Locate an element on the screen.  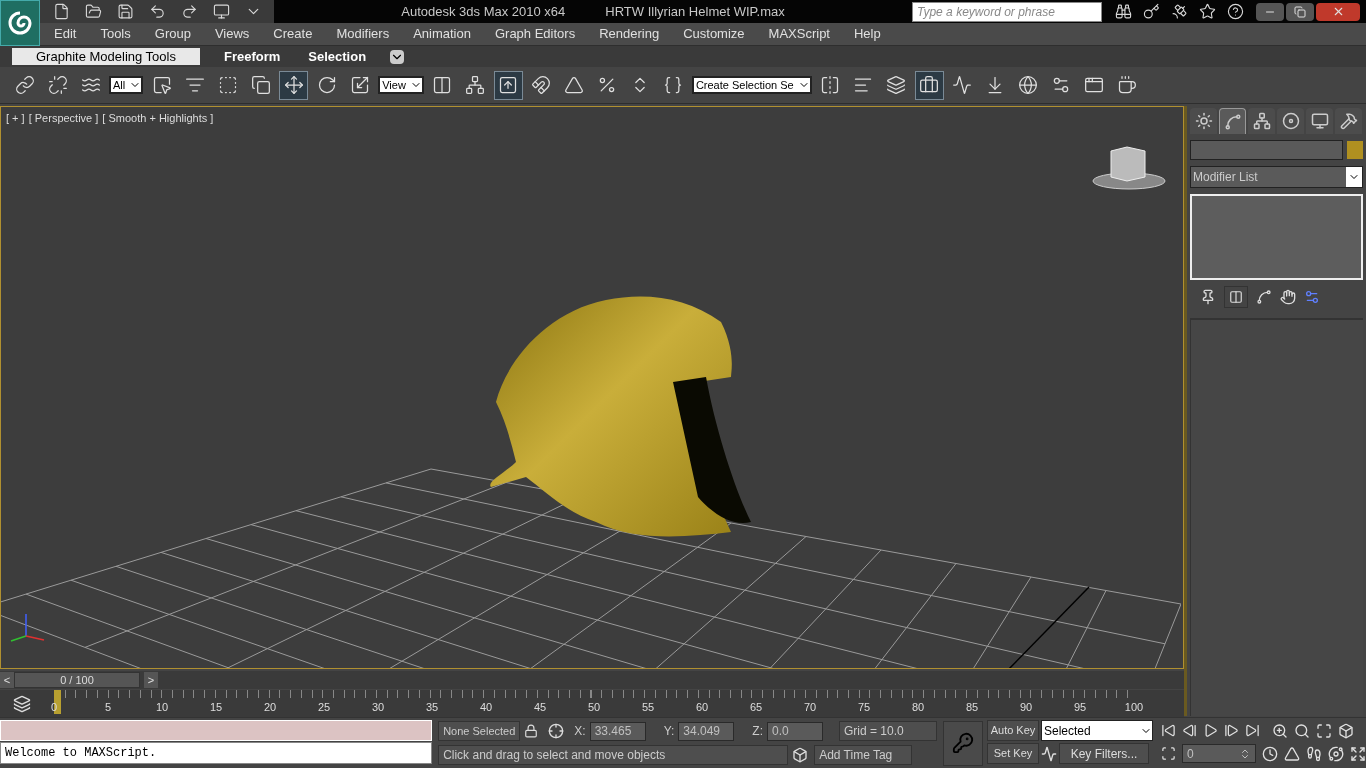
next-key-icon is located at coordinates (1231, 730).